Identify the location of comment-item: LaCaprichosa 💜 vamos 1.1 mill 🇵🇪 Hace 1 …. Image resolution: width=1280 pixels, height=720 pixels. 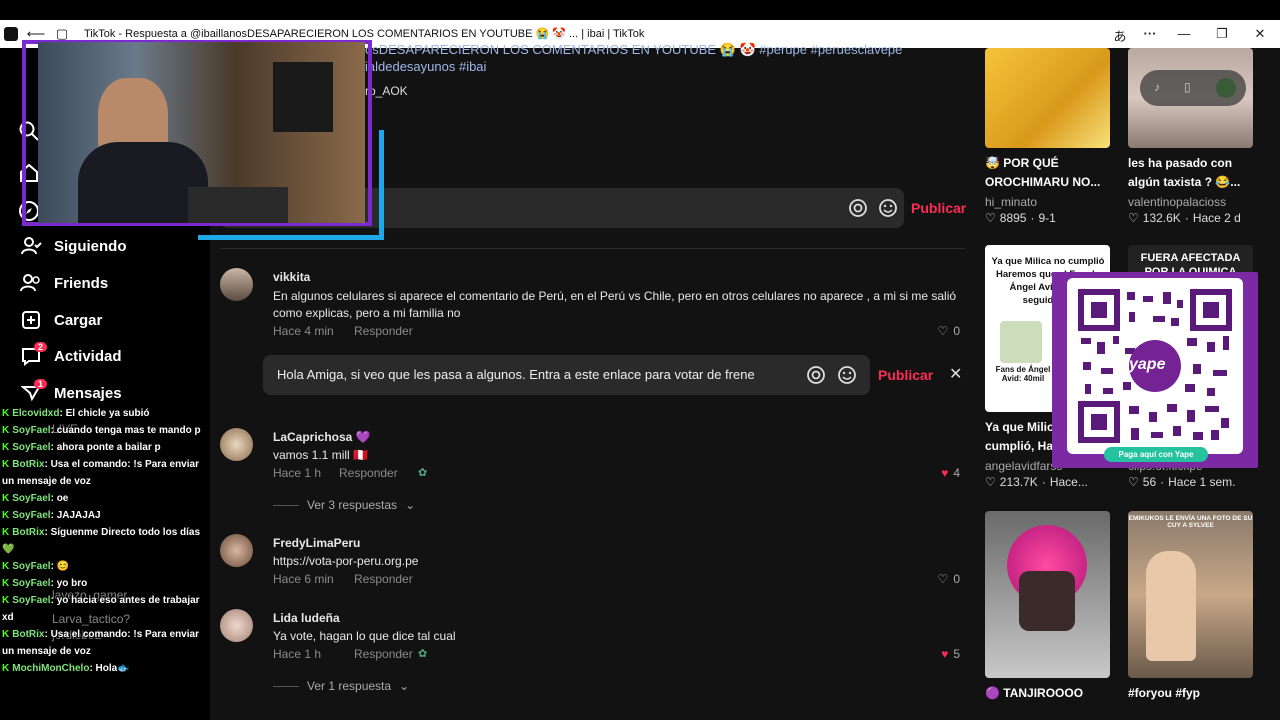
(590, 473).